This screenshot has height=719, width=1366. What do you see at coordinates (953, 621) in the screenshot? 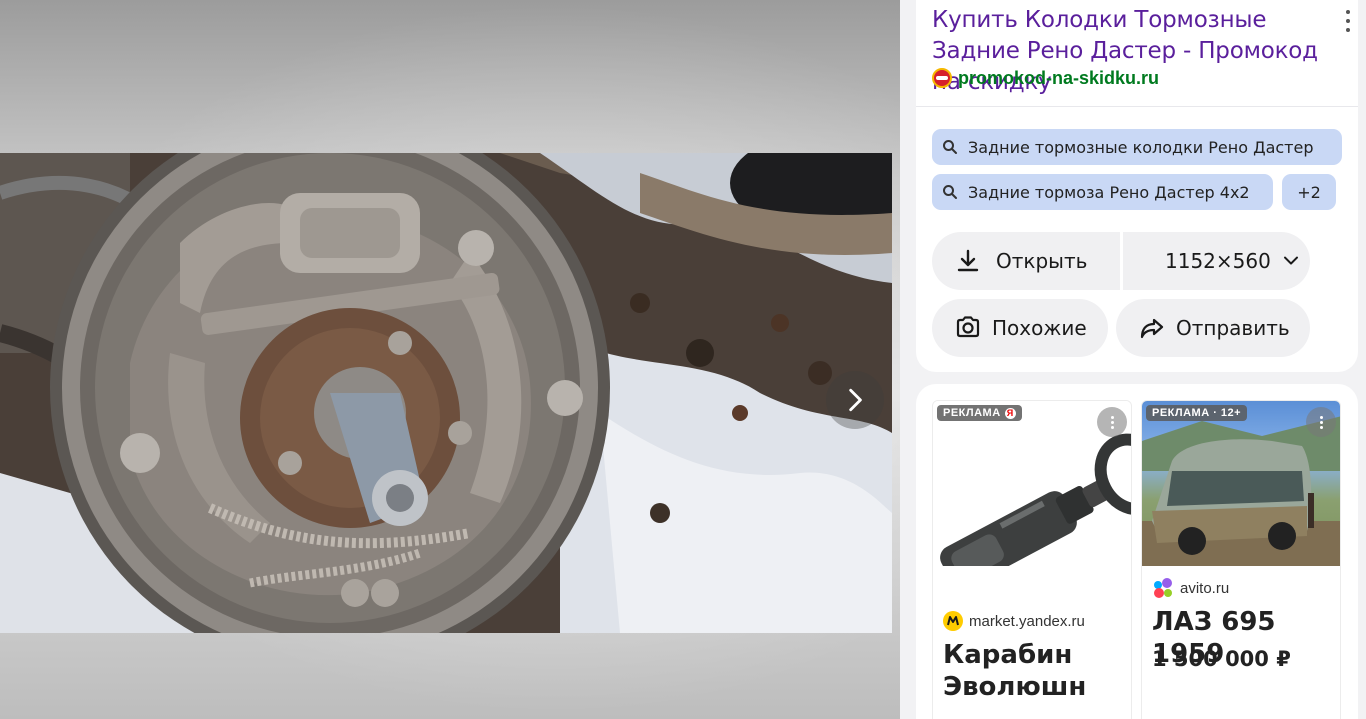
I see `yandex-market-icon` at bounding box center [953, 621].